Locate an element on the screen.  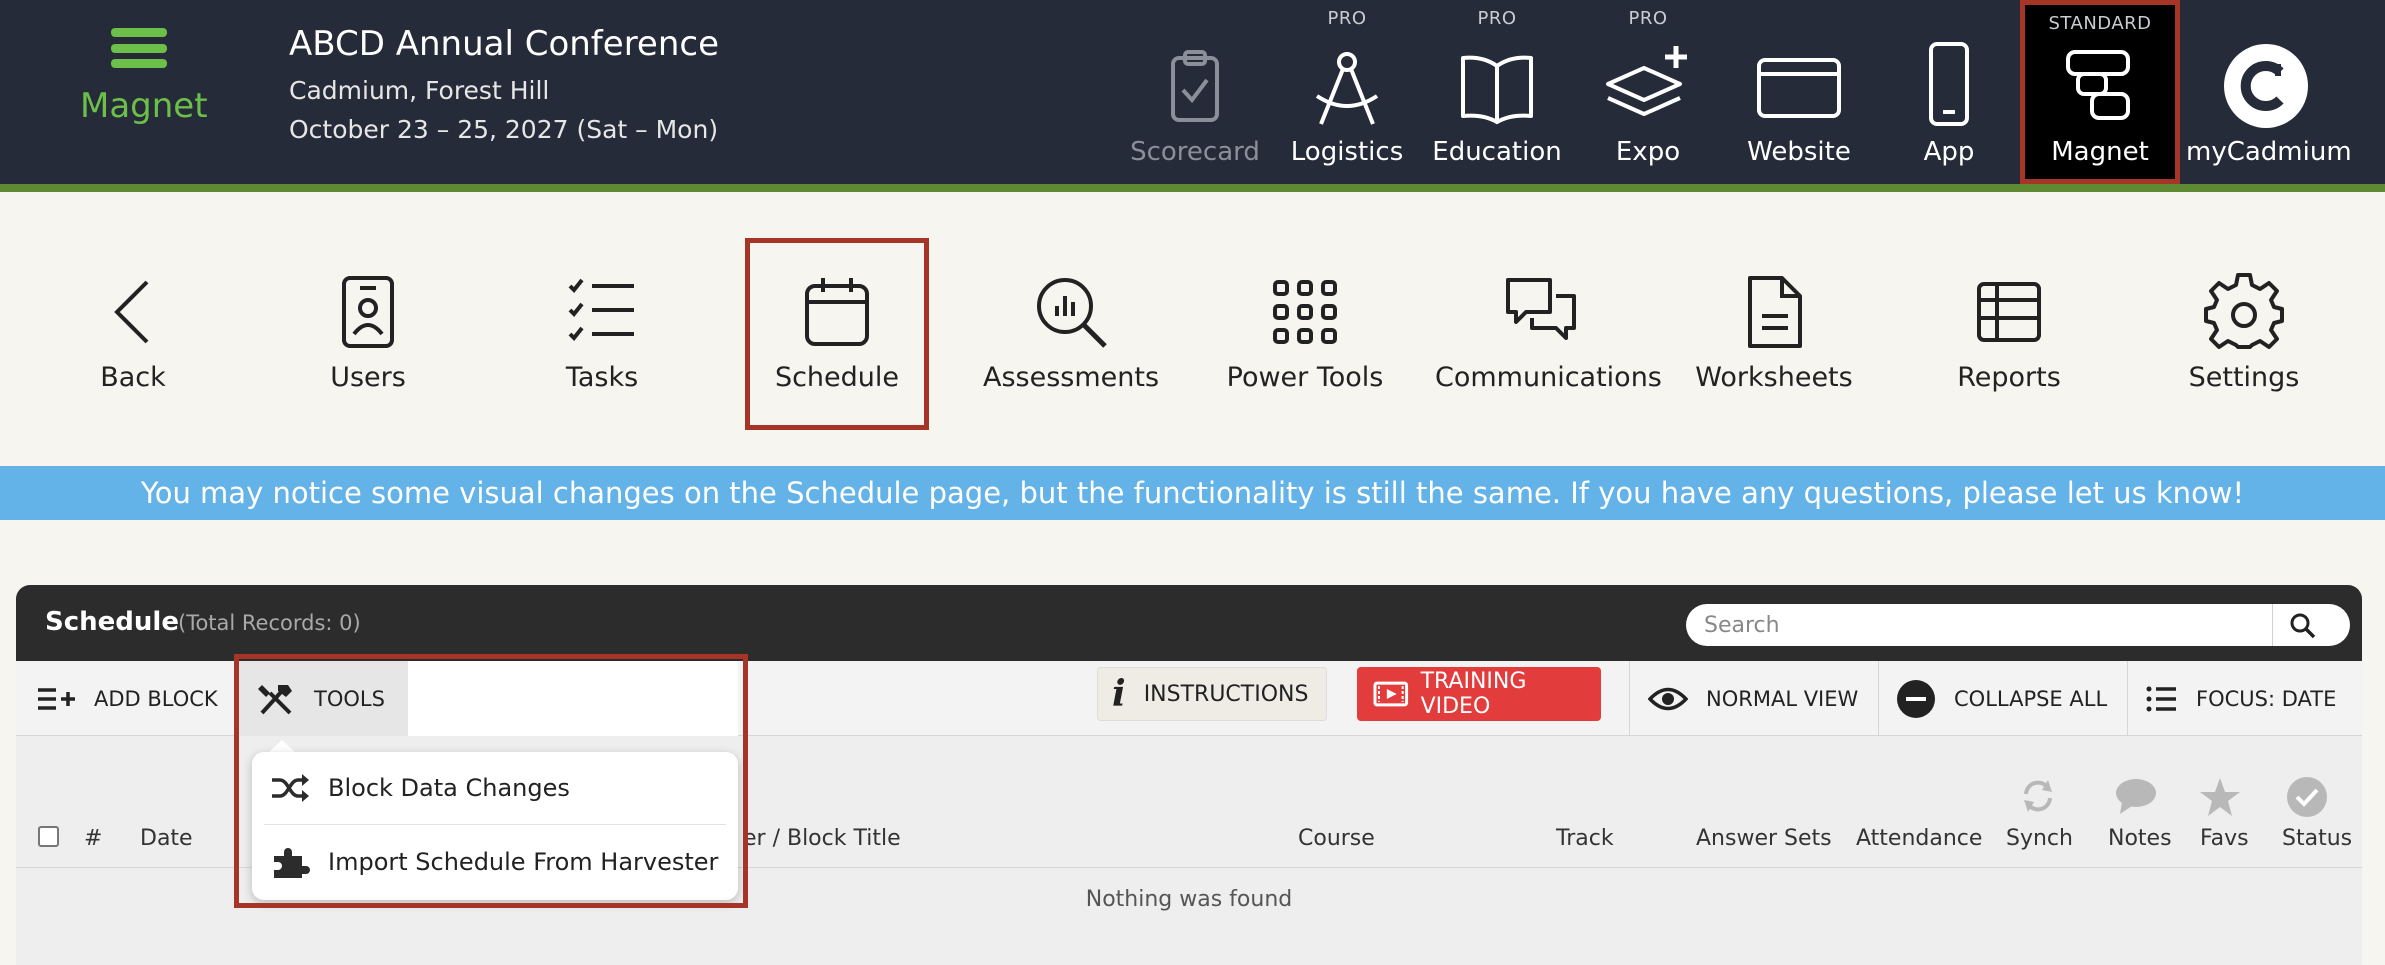
column-track: Track is located at coordinates (1585, 838).